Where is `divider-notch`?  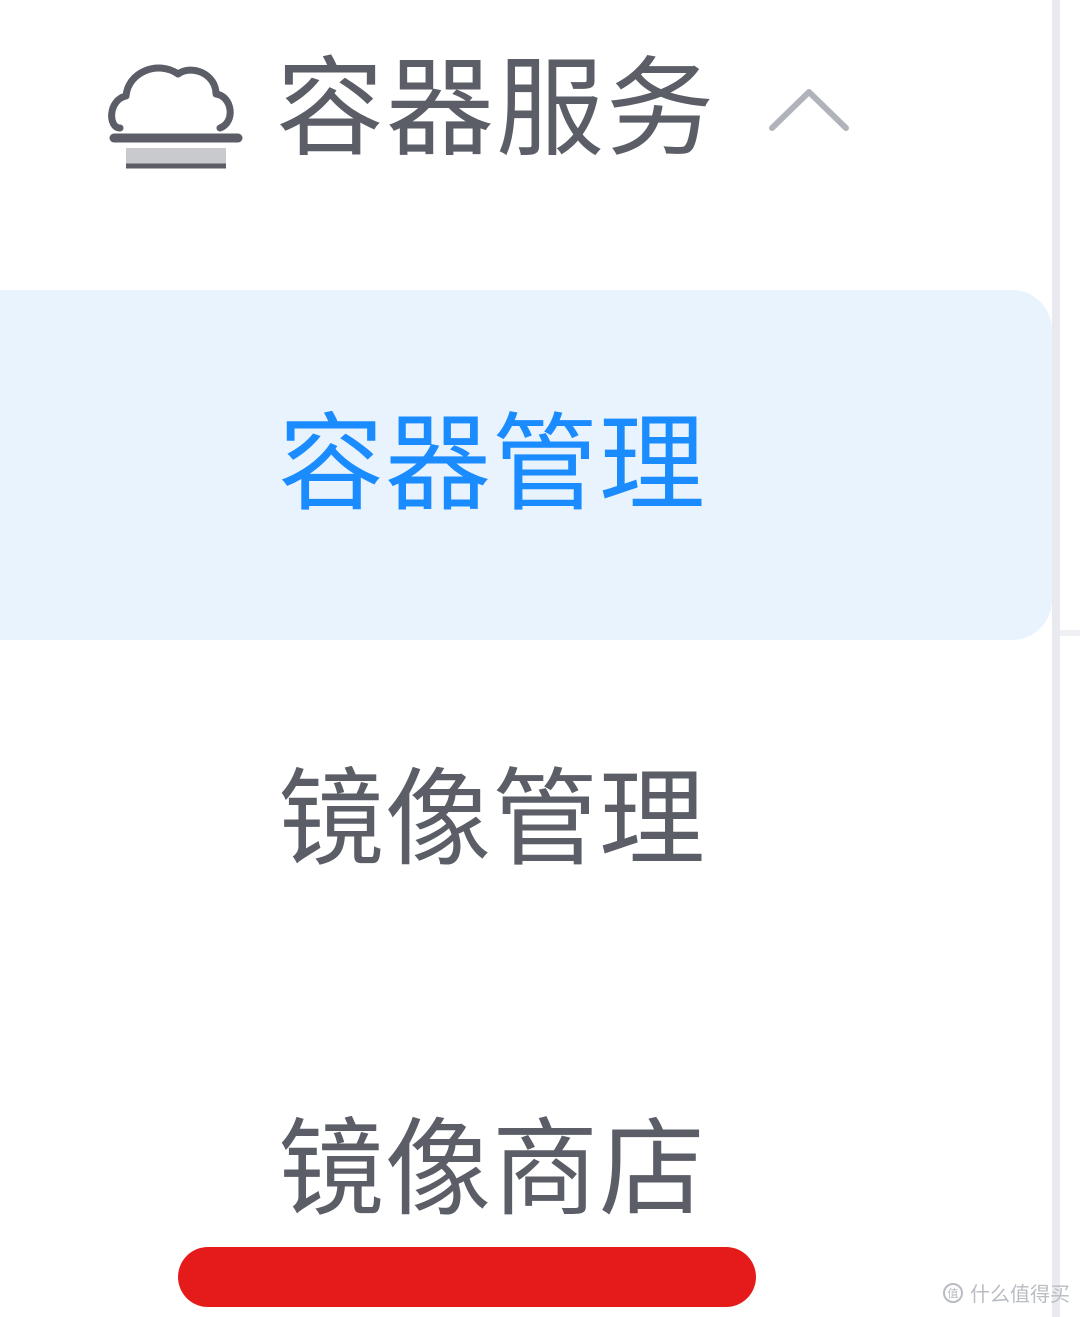 divider-notch is located at coordinates (1070, 633).